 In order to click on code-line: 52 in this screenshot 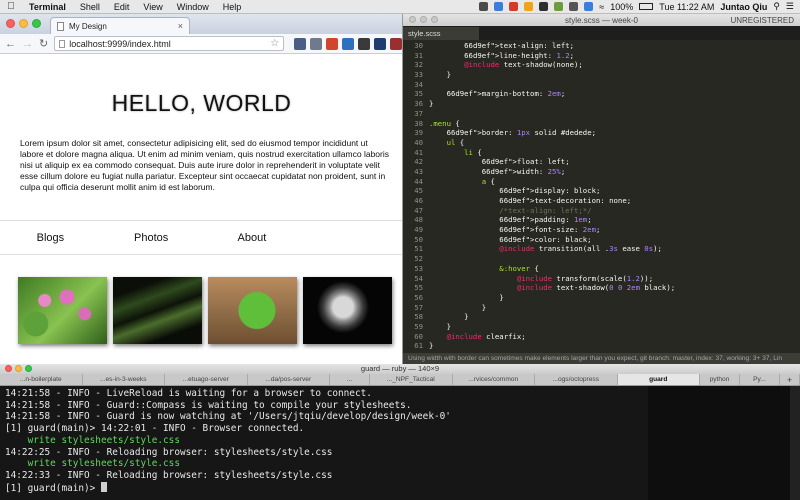, I will do `click(601, 259)`.